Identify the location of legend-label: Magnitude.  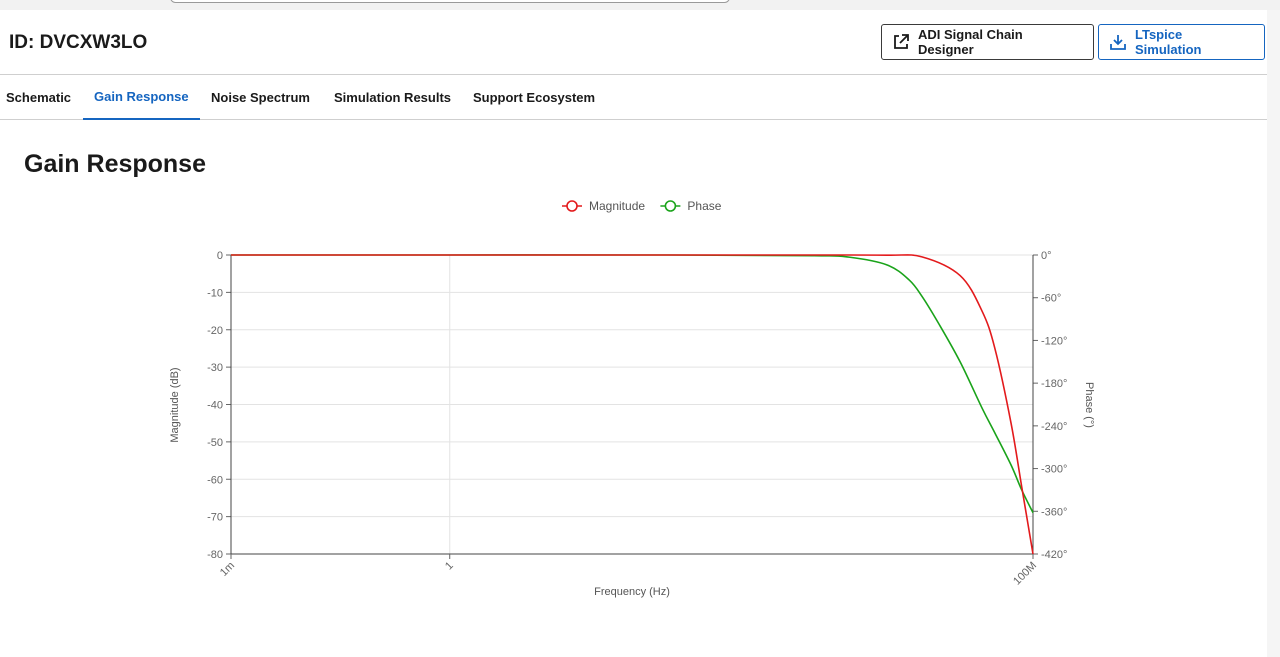
(617, 206).